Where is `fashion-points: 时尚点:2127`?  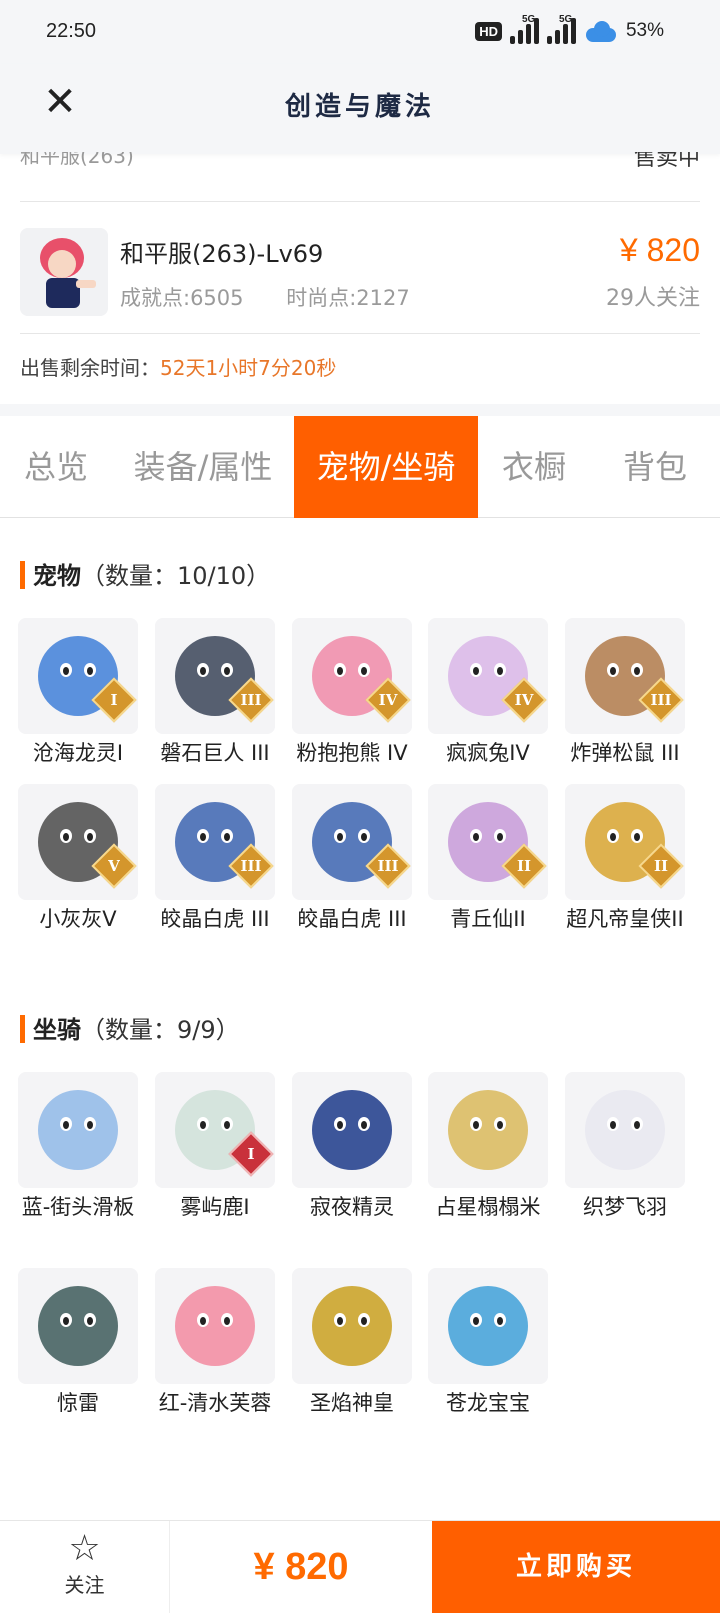
fashion-points: 时尚点:2127 is located at coordinates (348, 298).